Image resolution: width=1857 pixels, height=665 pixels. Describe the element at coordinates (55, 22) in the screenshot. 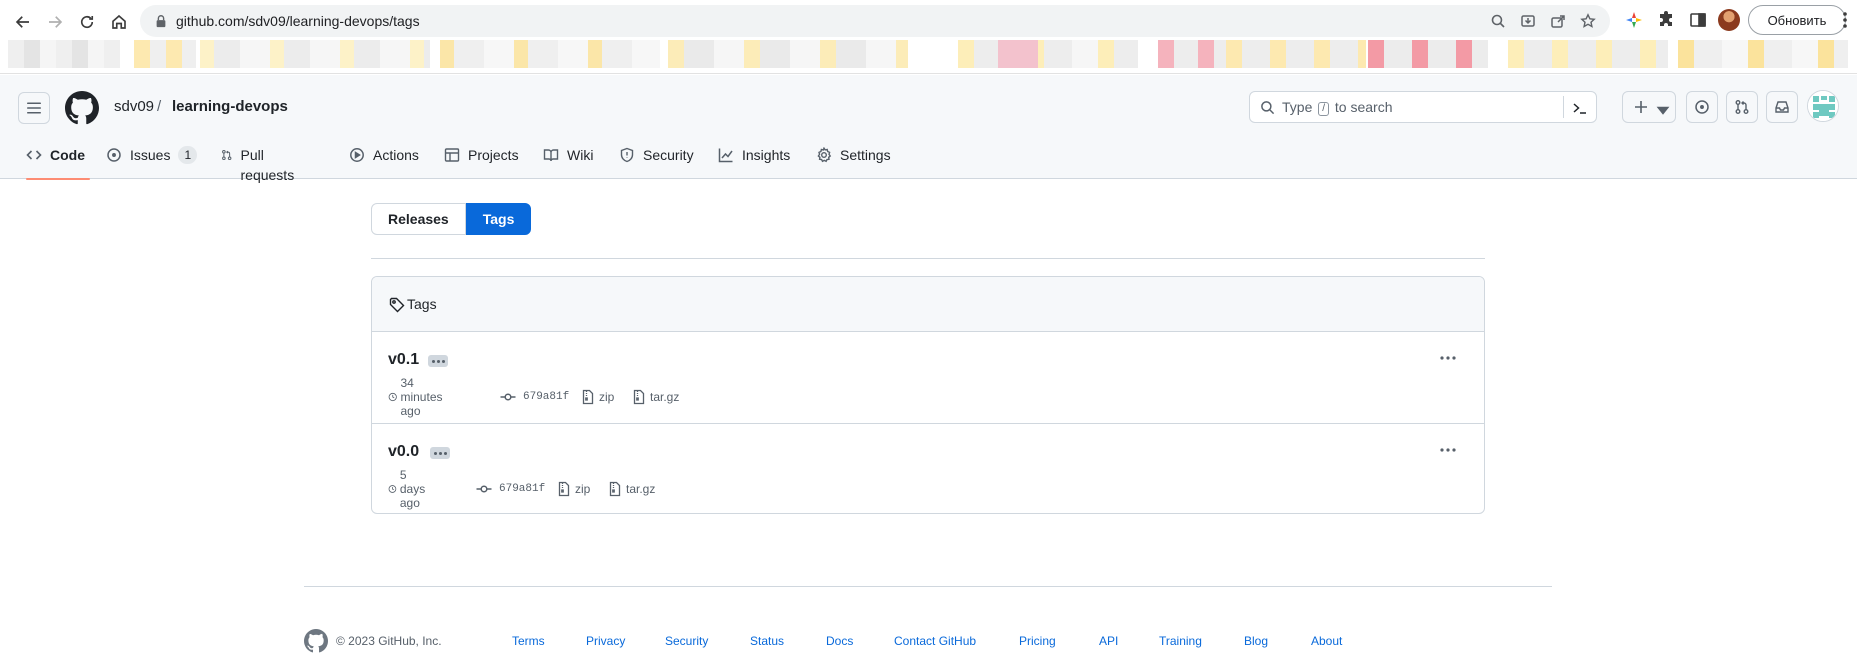

I see `forward-button` at that location.